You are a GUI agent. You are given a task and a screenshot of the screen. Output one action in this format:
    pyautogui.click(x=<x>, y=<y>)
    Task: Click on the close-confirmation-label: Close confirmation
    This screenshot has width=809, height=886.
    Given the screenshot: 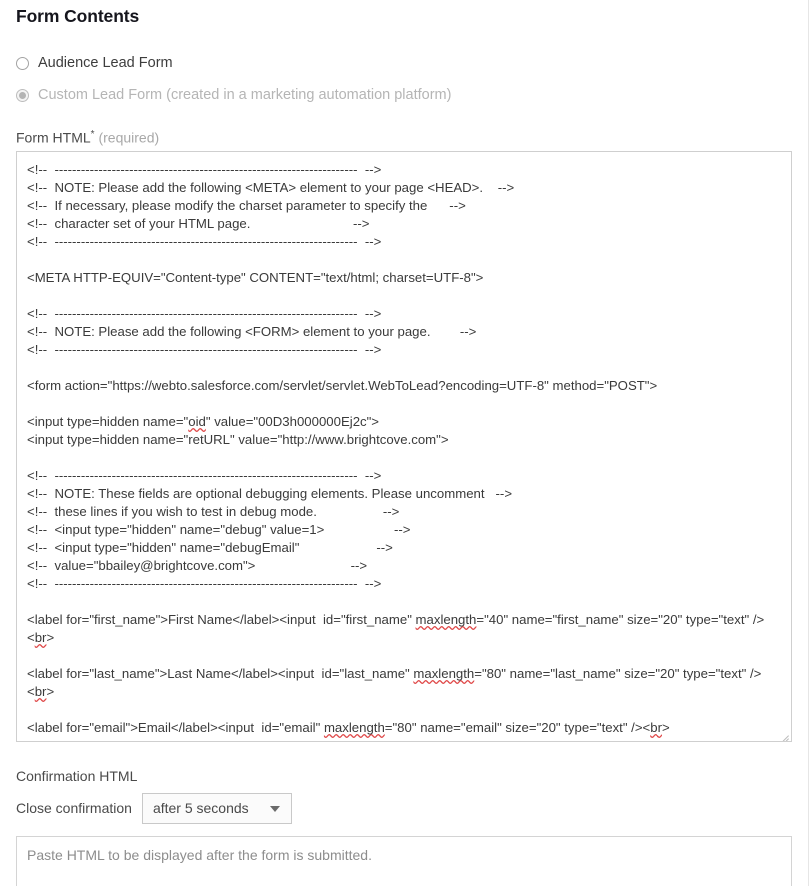 What is the action you would take?
    pyautogui.click(x=74, y=808)
    